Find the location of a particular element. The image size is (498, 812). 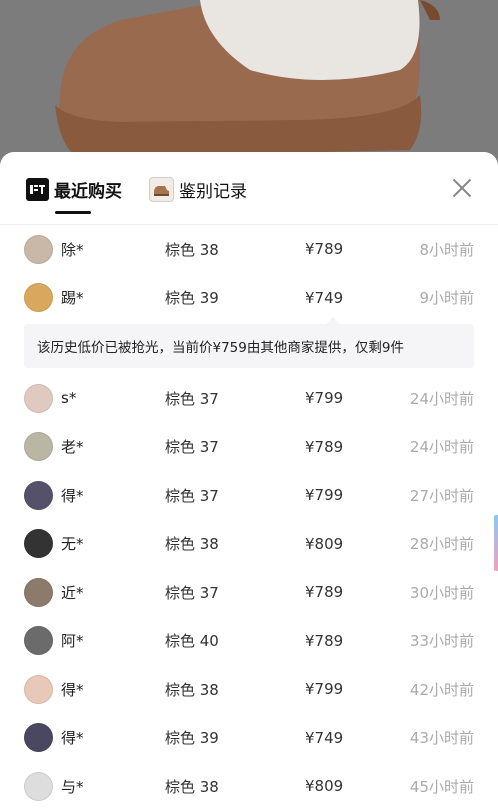

purchase-record-row: 得* 棕色 38 ¥799 42小时前 is located at coordinates (249, 689).